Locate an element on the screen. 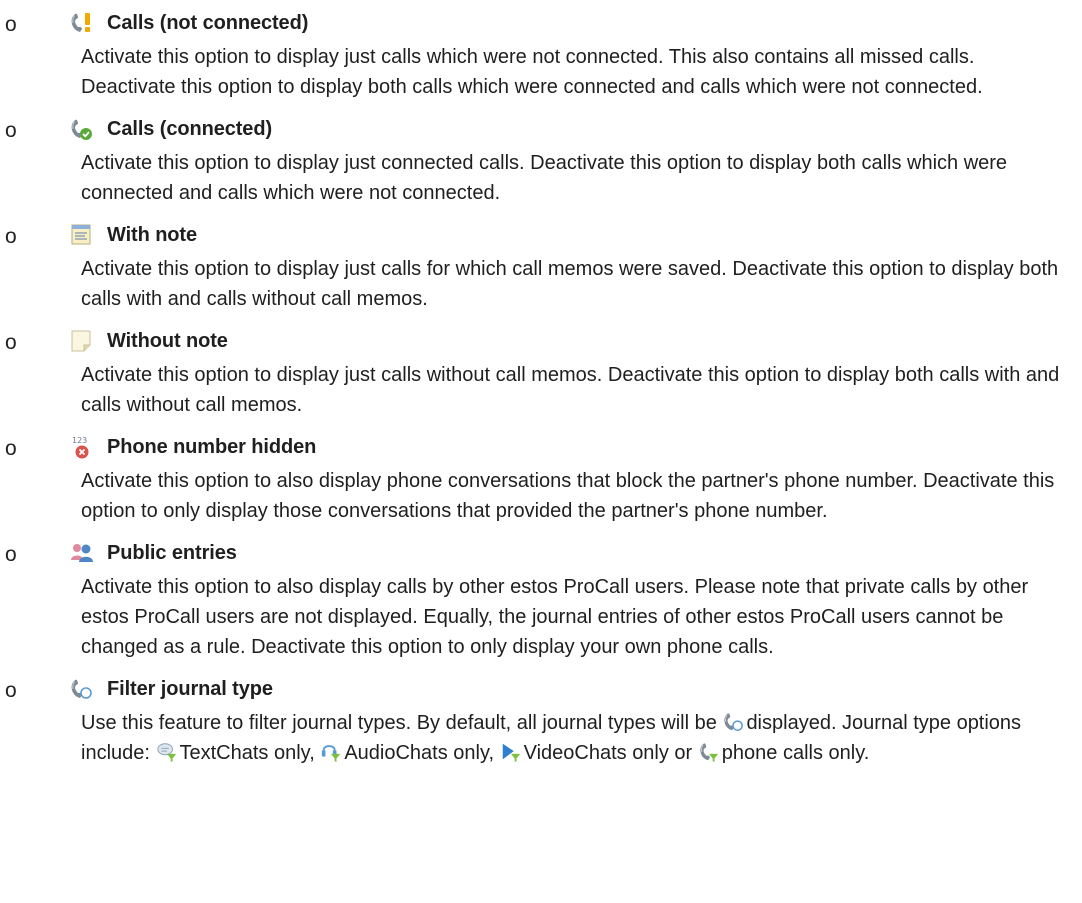  svg-text: 123 is located at coordinates (79, 440).